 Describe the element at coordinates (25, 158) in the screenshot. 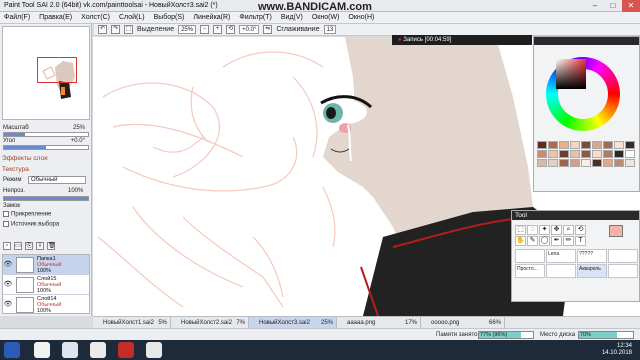

I see `layer-effects-section: Эффекты слоя` at that location.